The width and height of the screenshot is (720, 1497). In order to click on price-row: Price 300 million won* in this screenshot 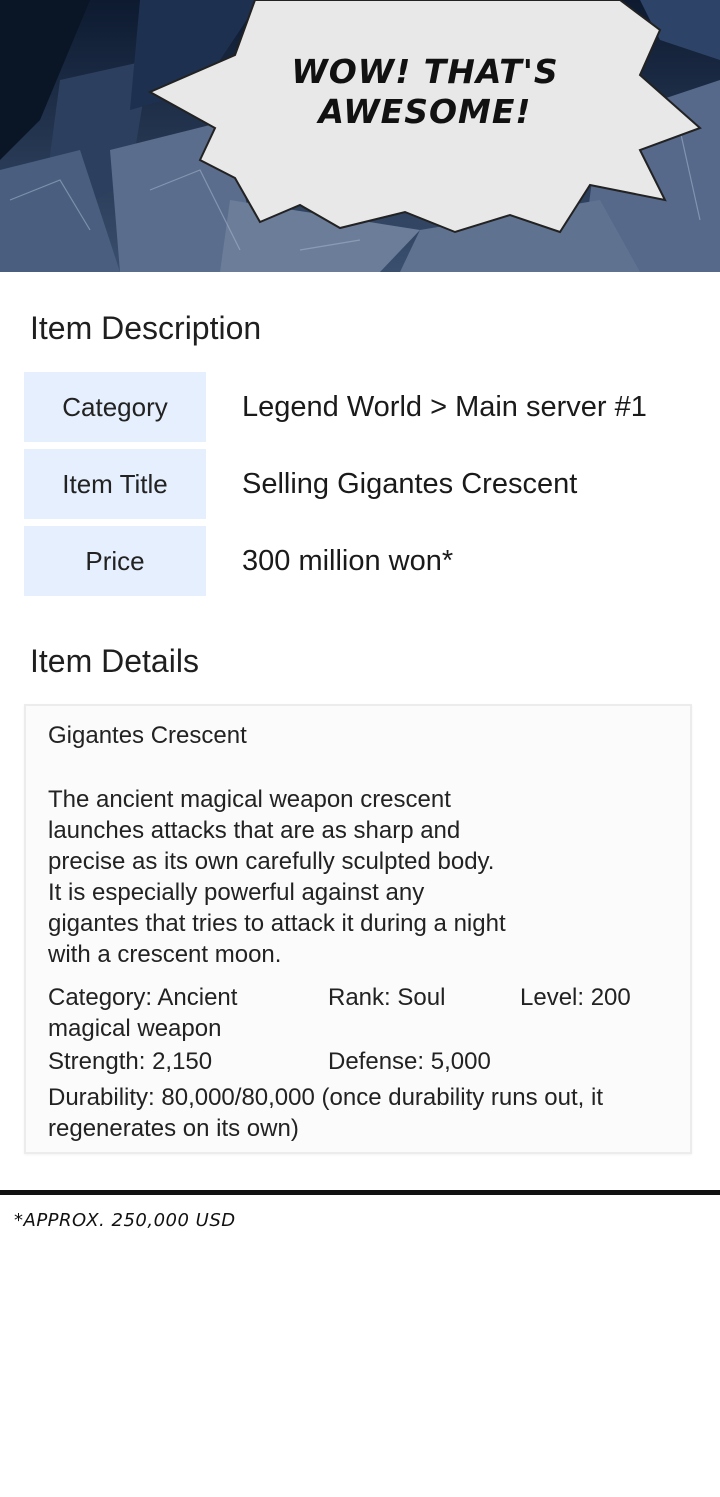, I will do `click(359, 561)`.